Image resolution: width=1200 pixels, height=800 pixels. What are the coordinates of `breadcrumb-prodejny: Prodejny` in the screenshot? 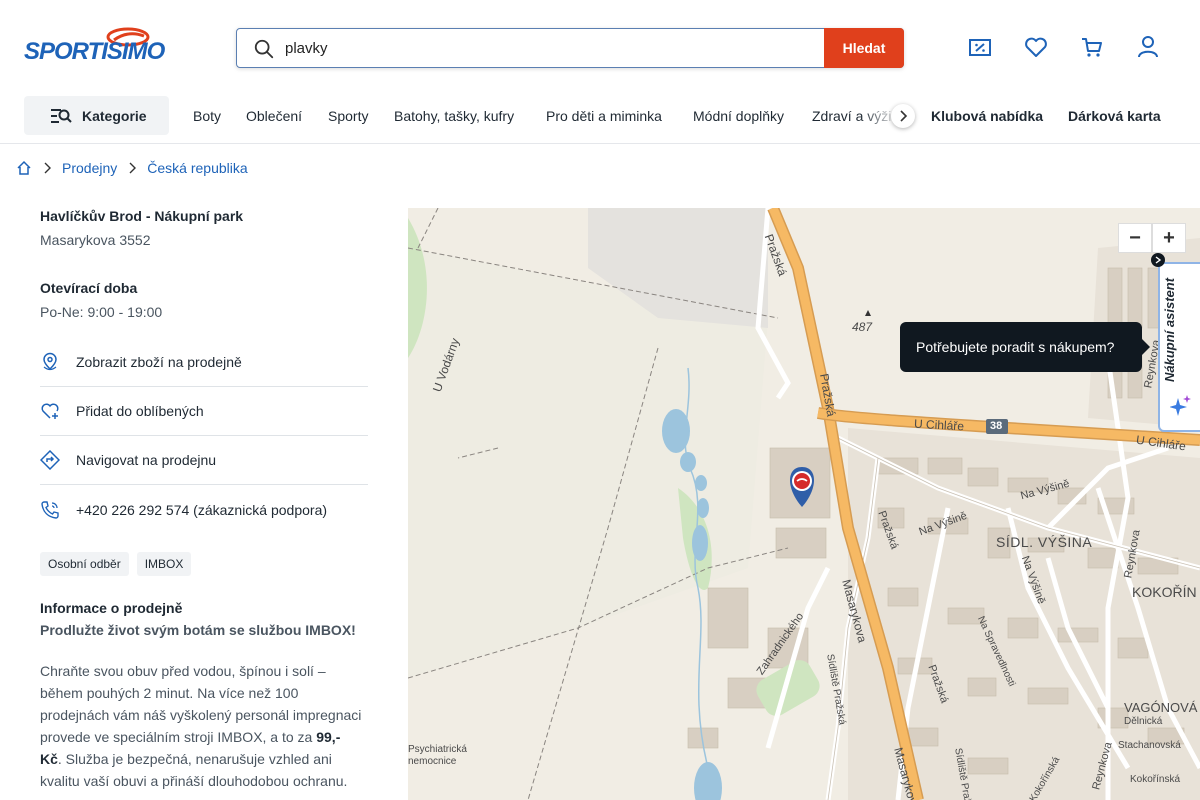 It's located at (89, 168).